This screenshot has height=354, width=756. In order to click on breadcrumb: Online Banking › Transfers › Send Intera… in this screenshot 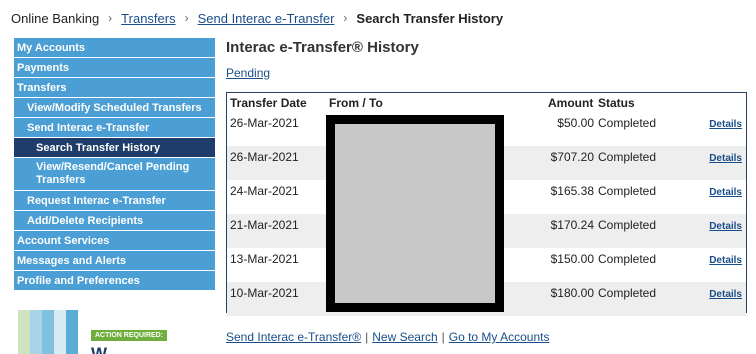, I will do `click(257, 18)`.